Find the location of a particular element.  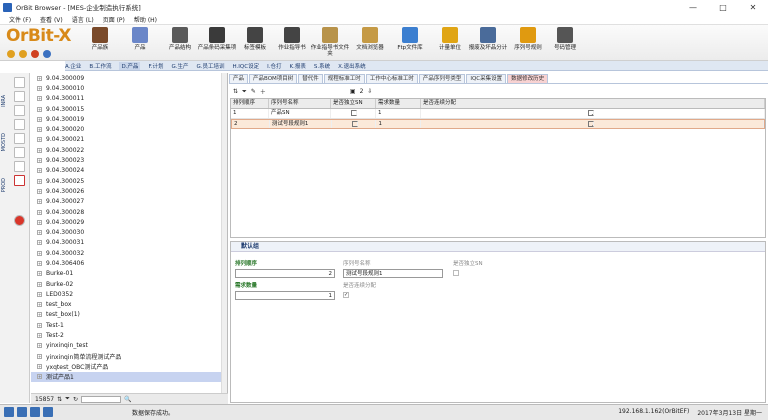

seq-field: 2 is located at coordinates (285, 273).